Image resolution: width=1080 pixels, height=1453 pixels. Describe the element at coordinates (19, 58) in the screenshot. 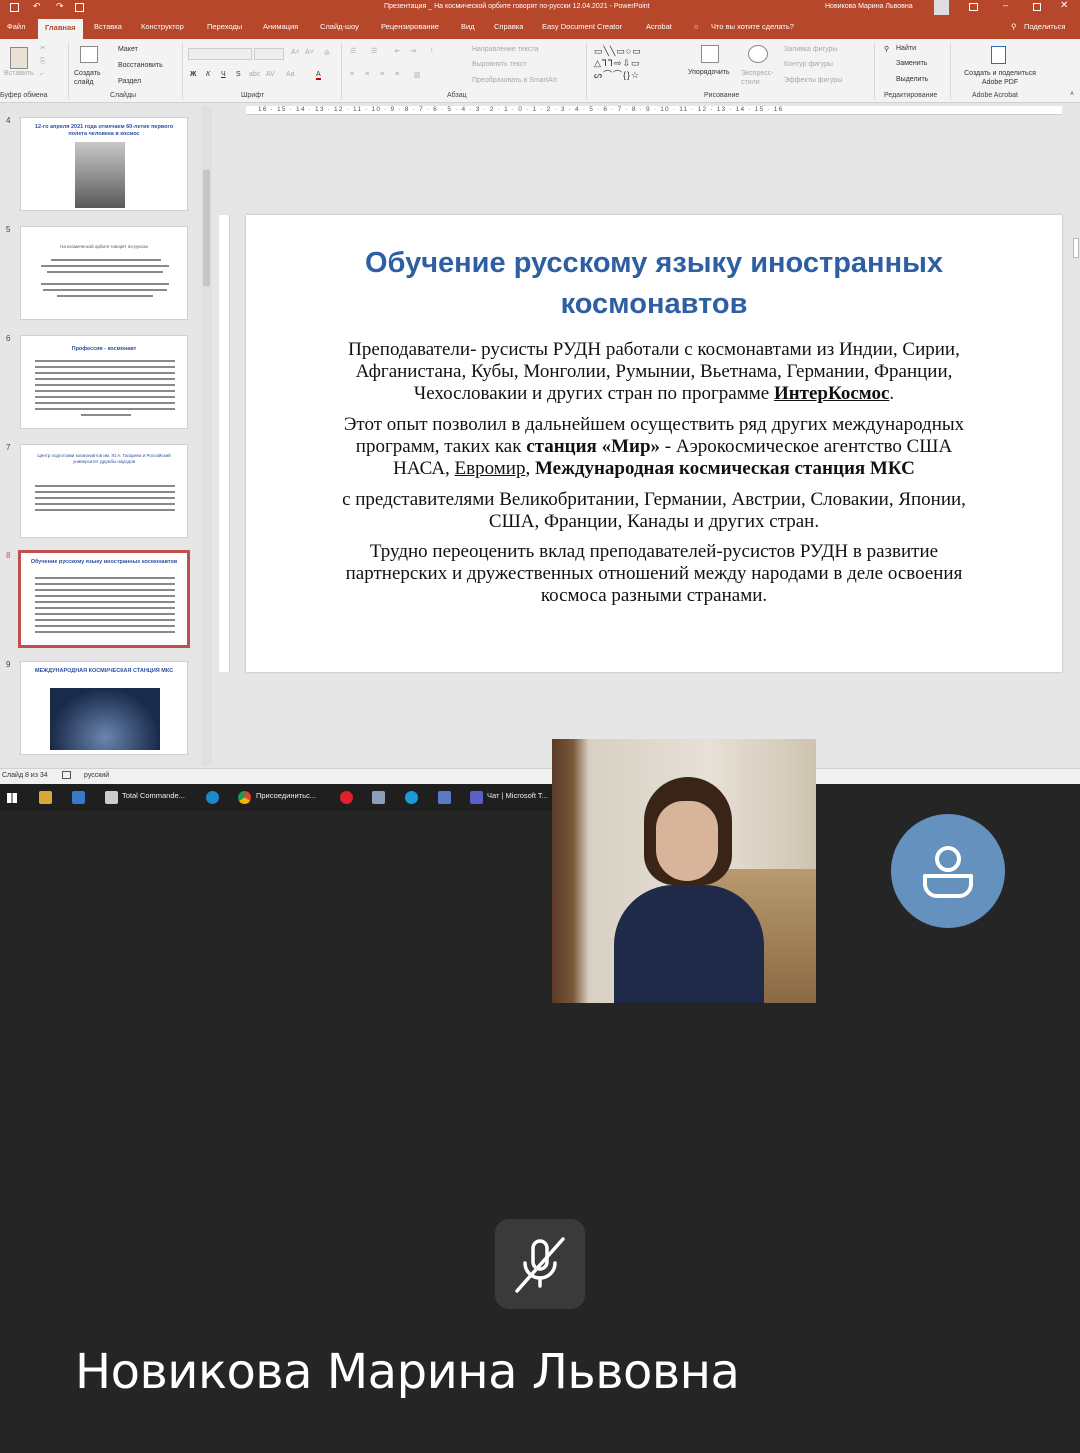

I see `paste-icon` at that location.